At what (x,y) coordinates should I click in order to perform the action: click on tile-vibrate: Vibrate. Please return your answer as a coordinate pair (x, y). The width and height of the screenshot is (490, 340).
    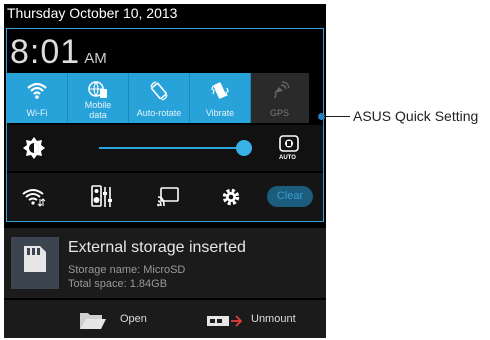
    Looking at the image, I should click on (220, 98).